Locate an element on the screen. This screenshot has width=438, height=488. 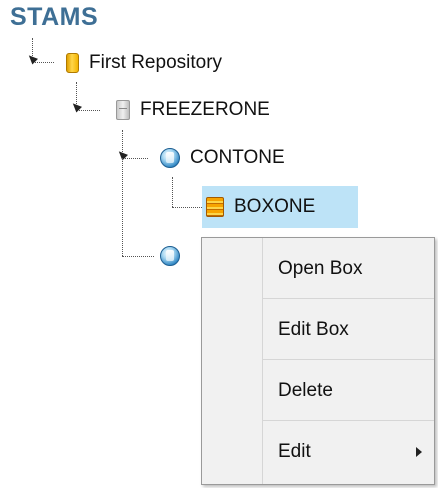
menu-item-label: Open Box is located at coordinates (320, 268).